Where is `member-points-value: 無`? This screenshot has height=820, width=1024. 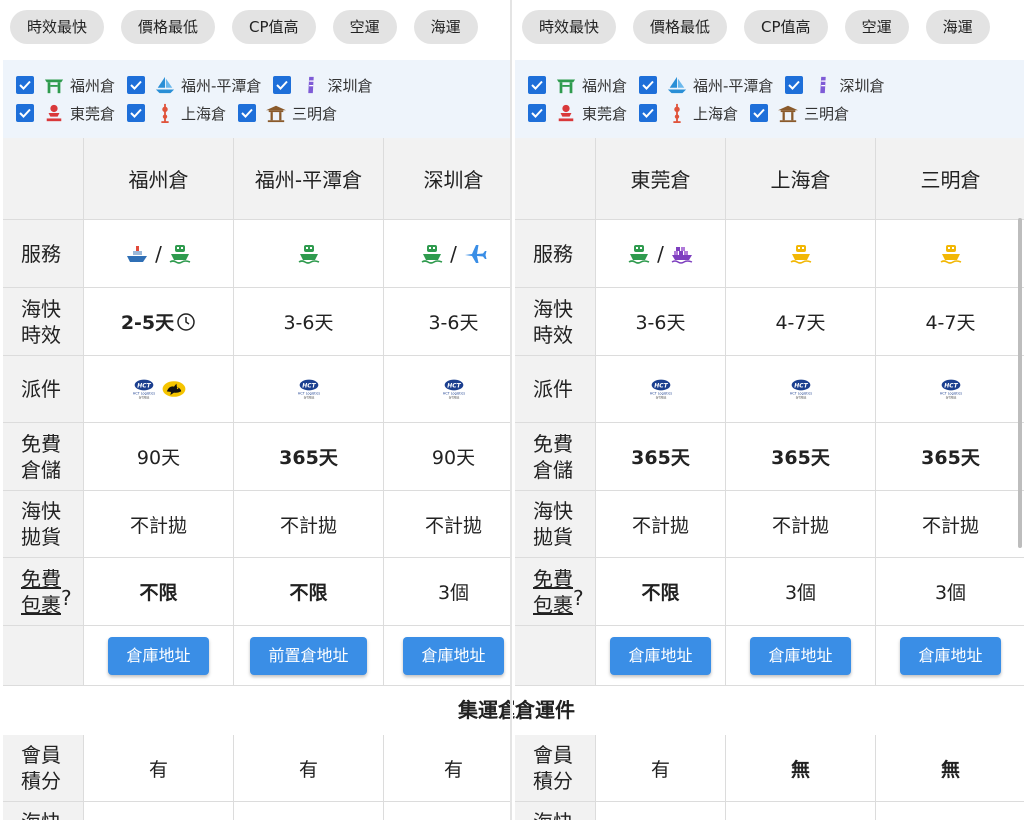
member-points-value: 無 is located at coordinates (800, 769).